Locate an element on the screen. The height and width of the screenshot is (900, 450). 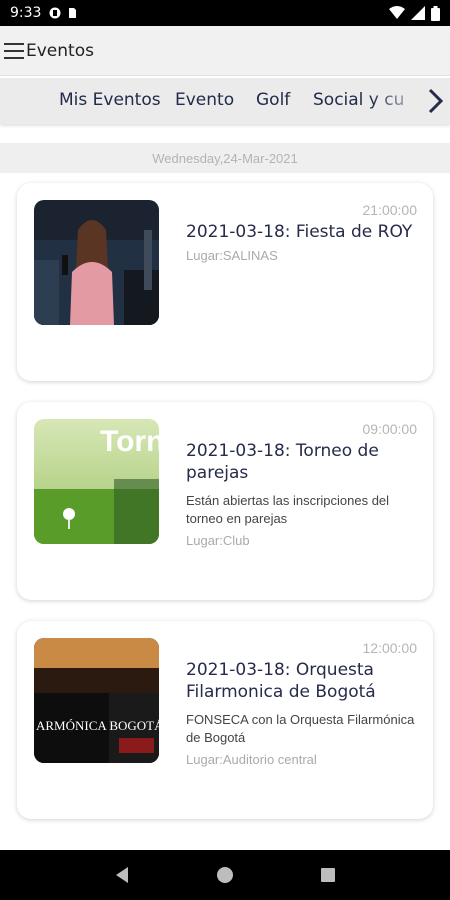
event-image: ARMÓNICA BOGOTÁ is located at coordinates (96, 700).